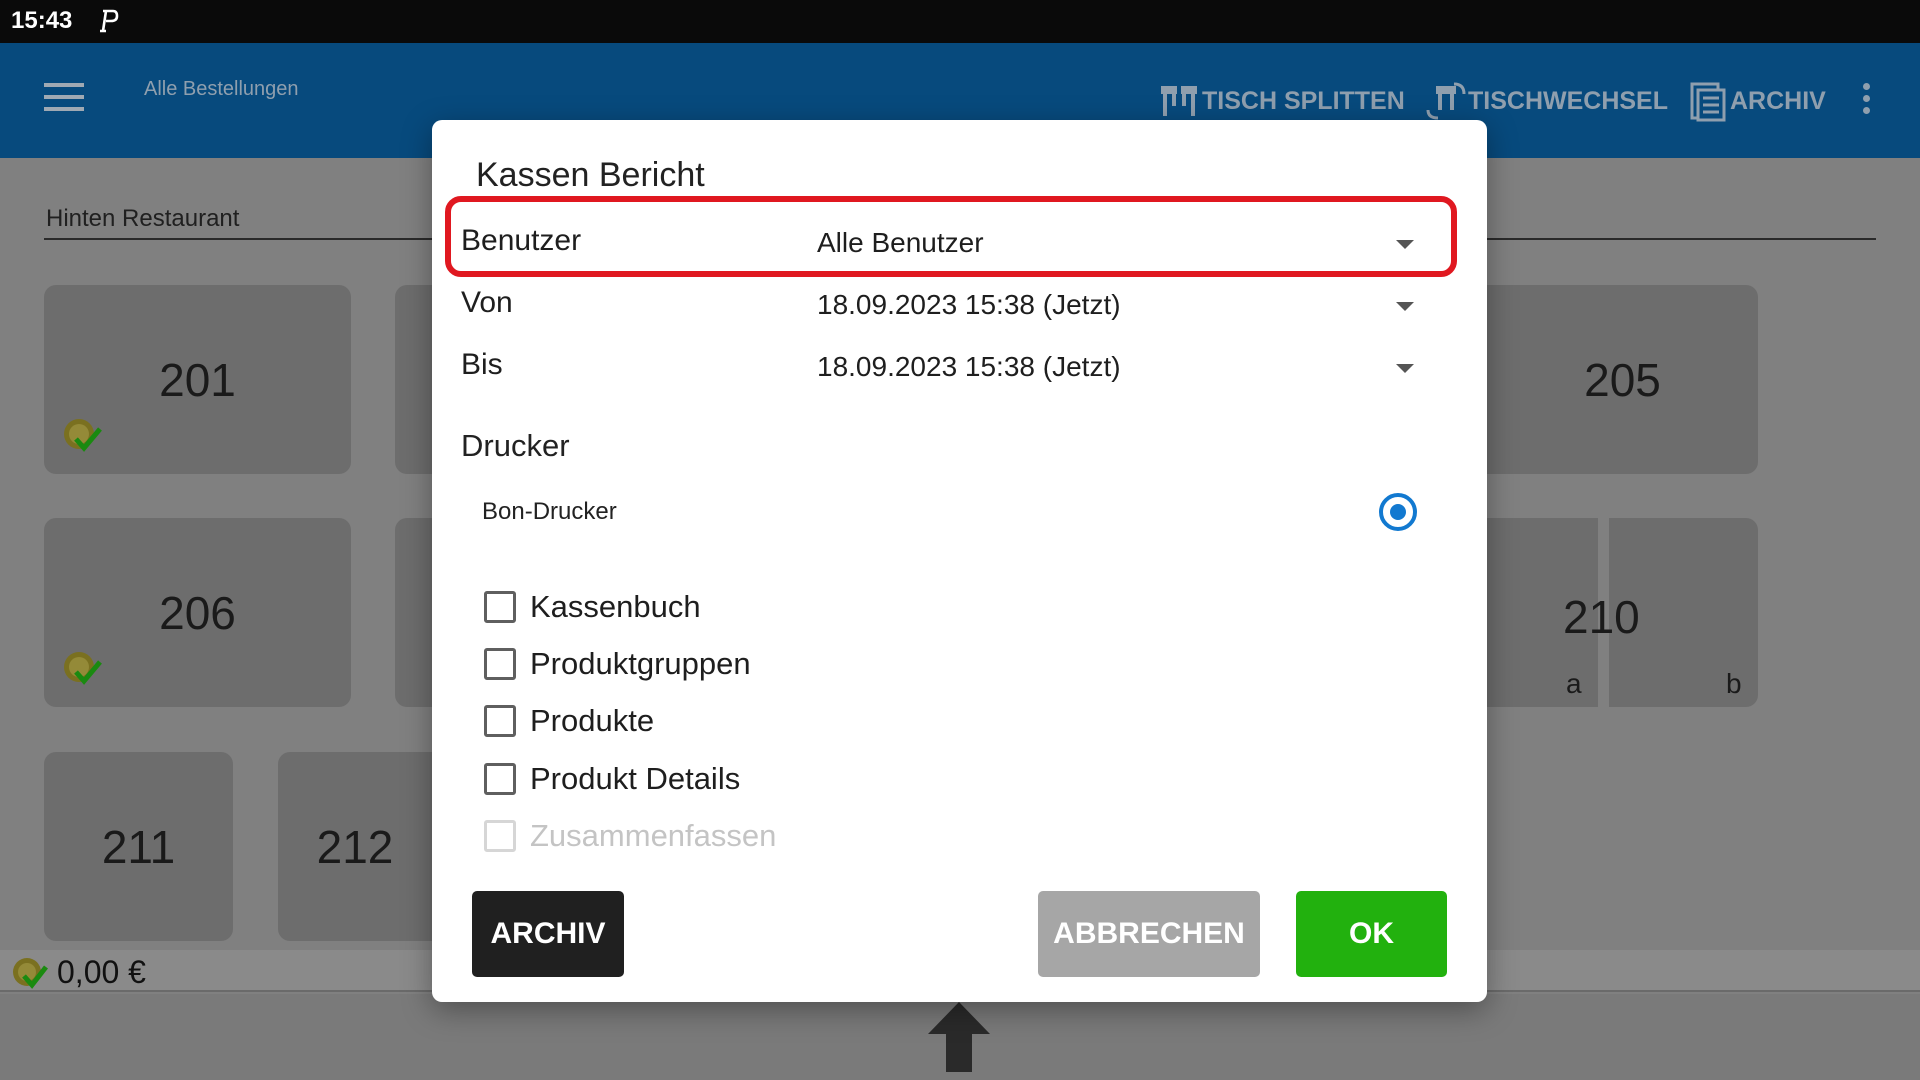 Image resolution: width=1920 pixels, height=1080 pixels. Describe the element at coordinates (653, 835) in the screenshot. I see `checkbox-label: Zusammenfassen` at that location.